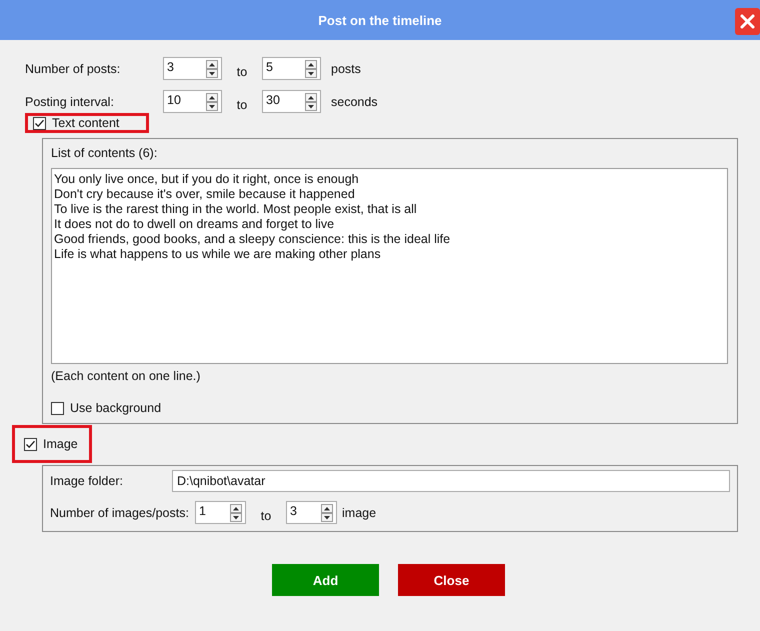  What do you see at coordinates (451, 580) in the screenshot?
I see `close-button: Close` at bounding box center [451, 580].